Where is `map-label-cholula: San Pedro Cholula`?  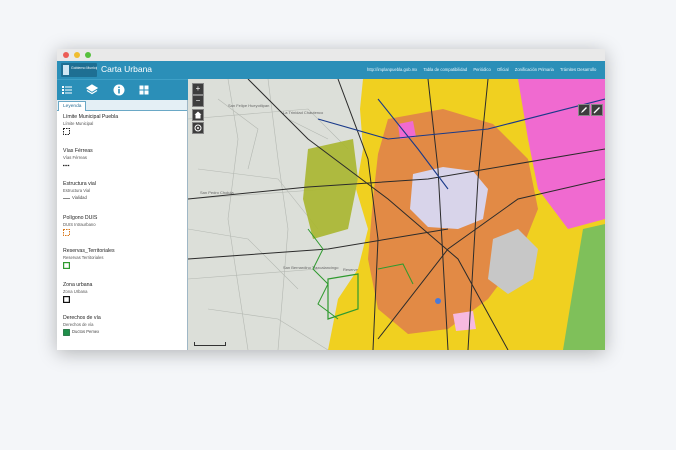 map-label-cholula: San Pedro Cholula is located at coordinates (217, 192).